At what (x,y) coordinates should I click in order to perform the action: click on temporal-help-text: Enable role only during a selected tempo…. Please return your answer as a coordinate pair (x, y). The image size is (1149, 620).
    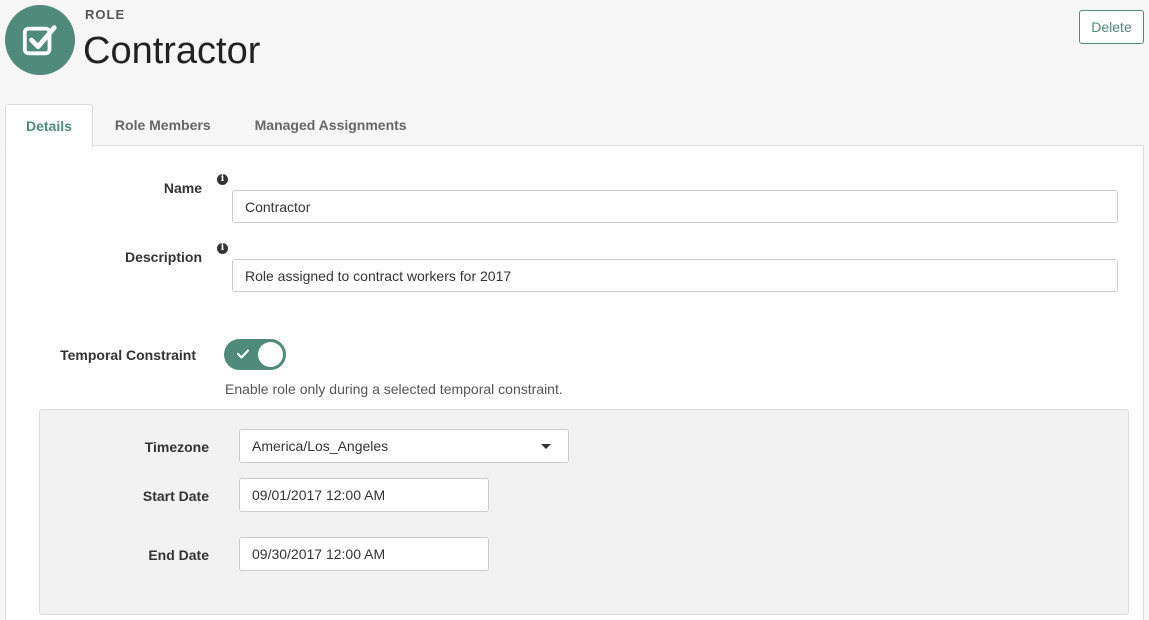
    Looking at the image, I should click on (394, 389).